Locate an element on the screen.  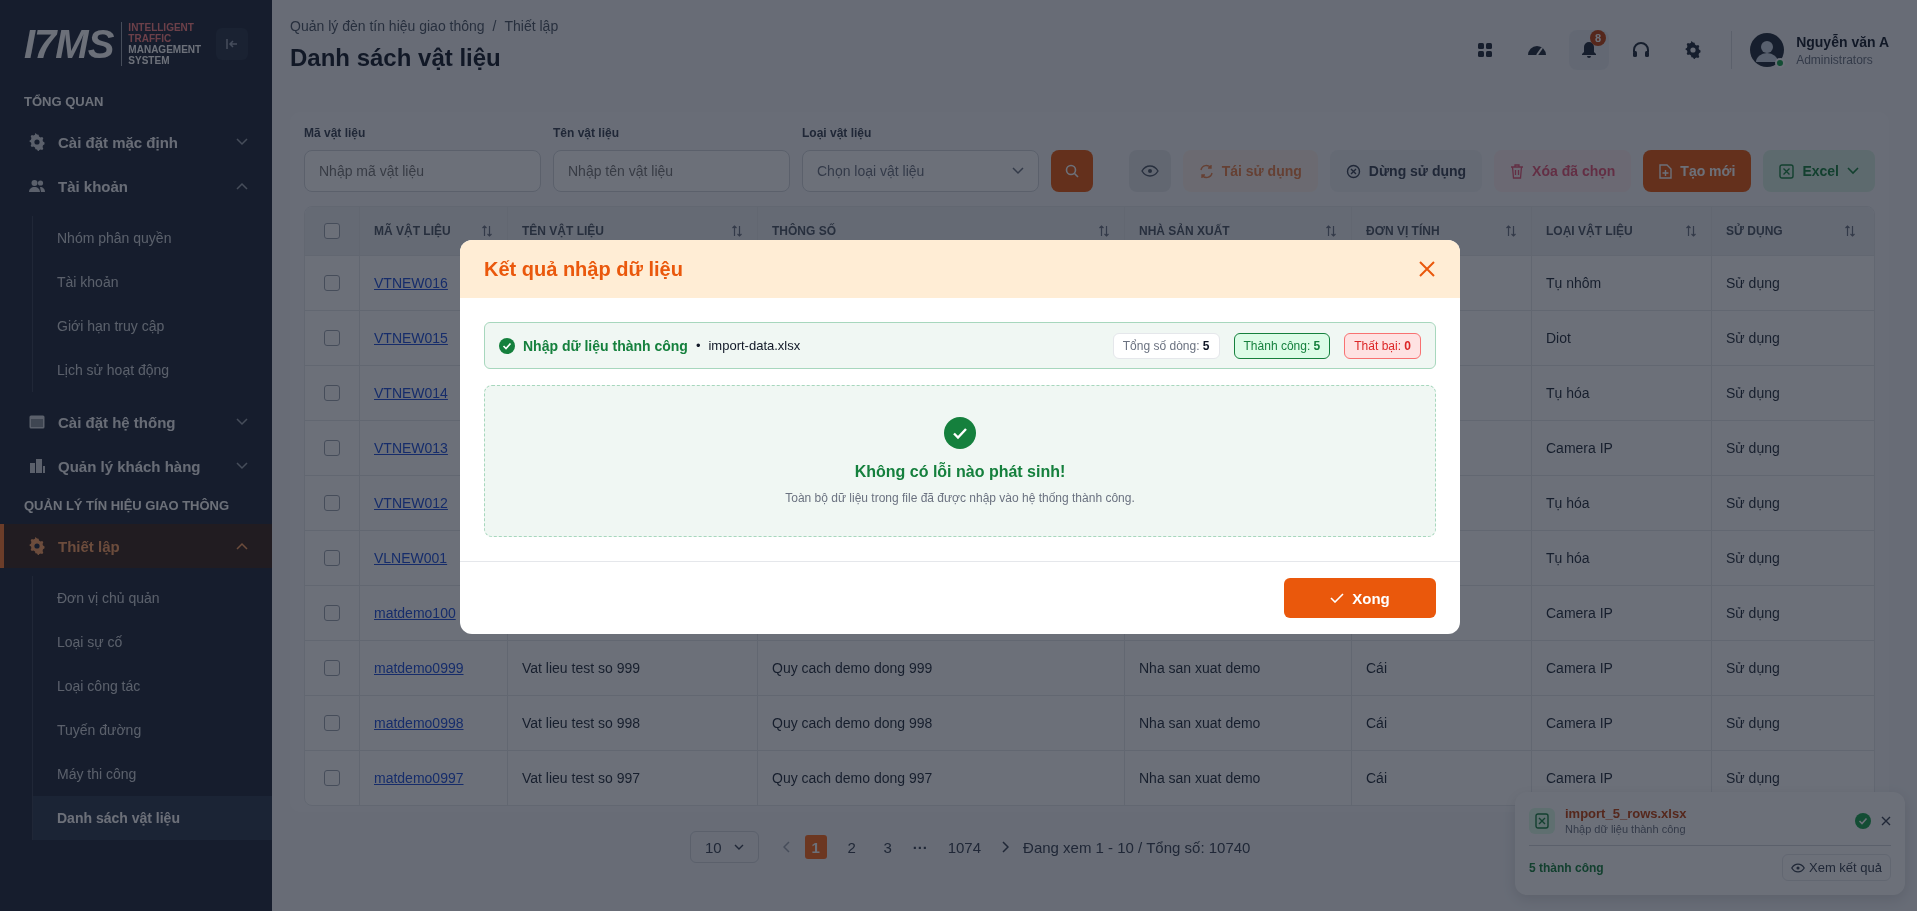
material-code-link: VTNEW014 is located at coordinates (411, 393).